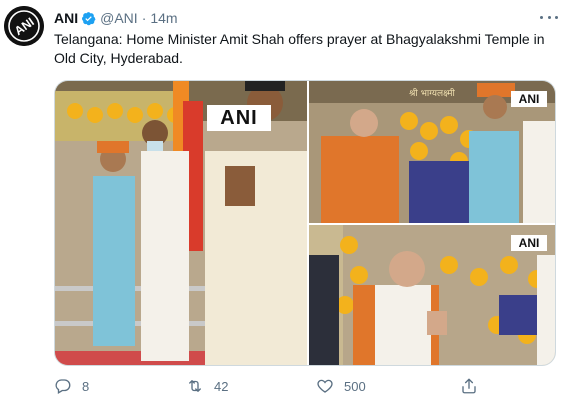 This screenshot has width=566, height=407. I want to click on tweet-timestamp: 14m, so click(163, 18).